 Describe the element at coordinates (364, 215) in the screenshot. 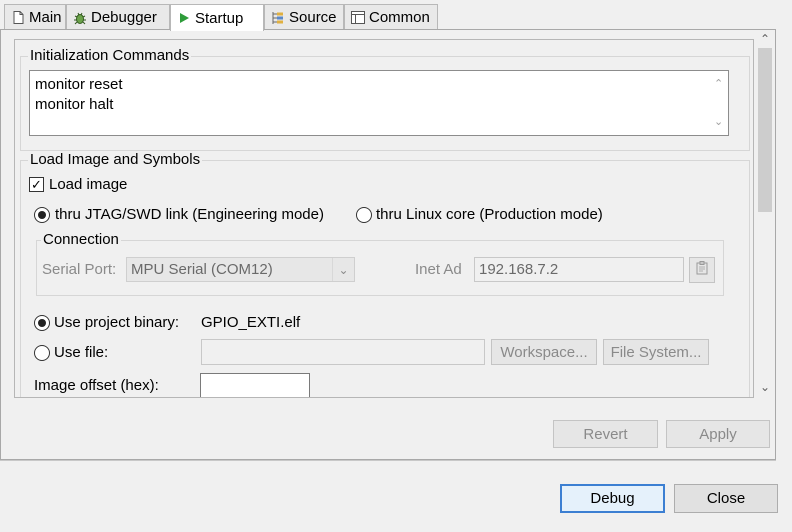

I see `linux-mode-radio` at that location.